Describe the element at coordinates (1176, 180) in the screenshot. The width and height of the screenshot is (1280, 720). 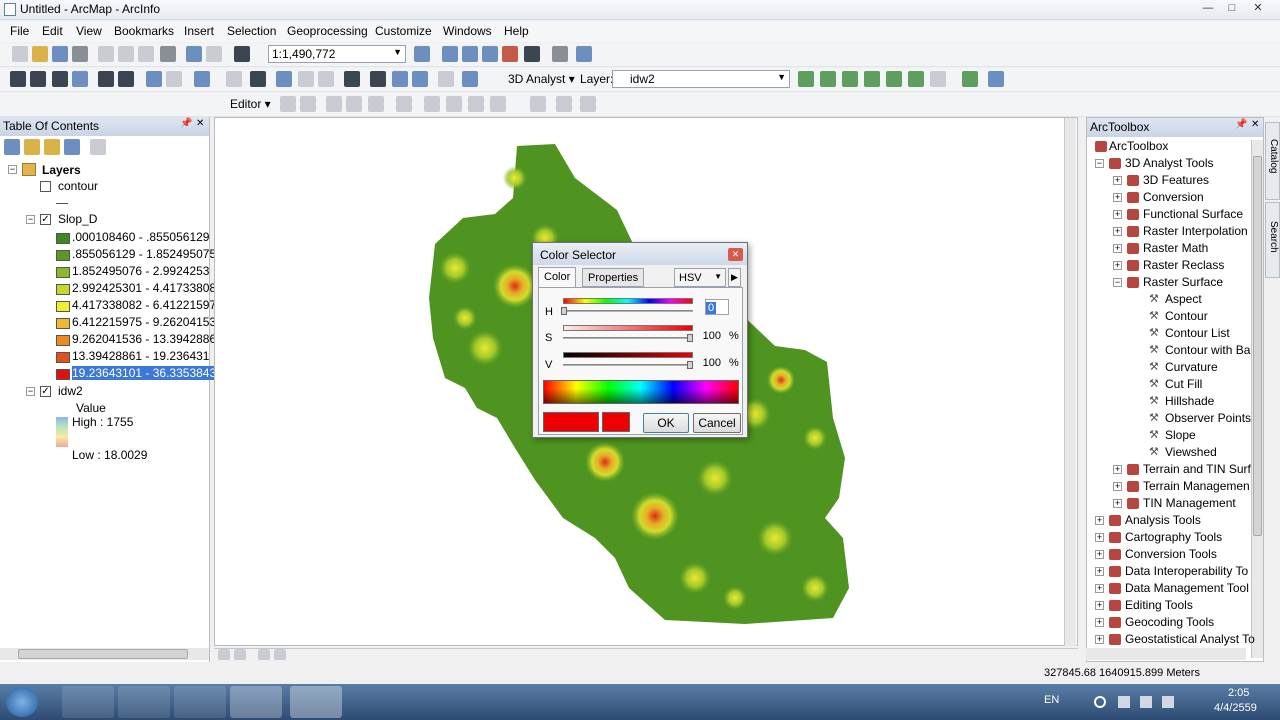
I see `toolbox-item: 3D Features` at that location.